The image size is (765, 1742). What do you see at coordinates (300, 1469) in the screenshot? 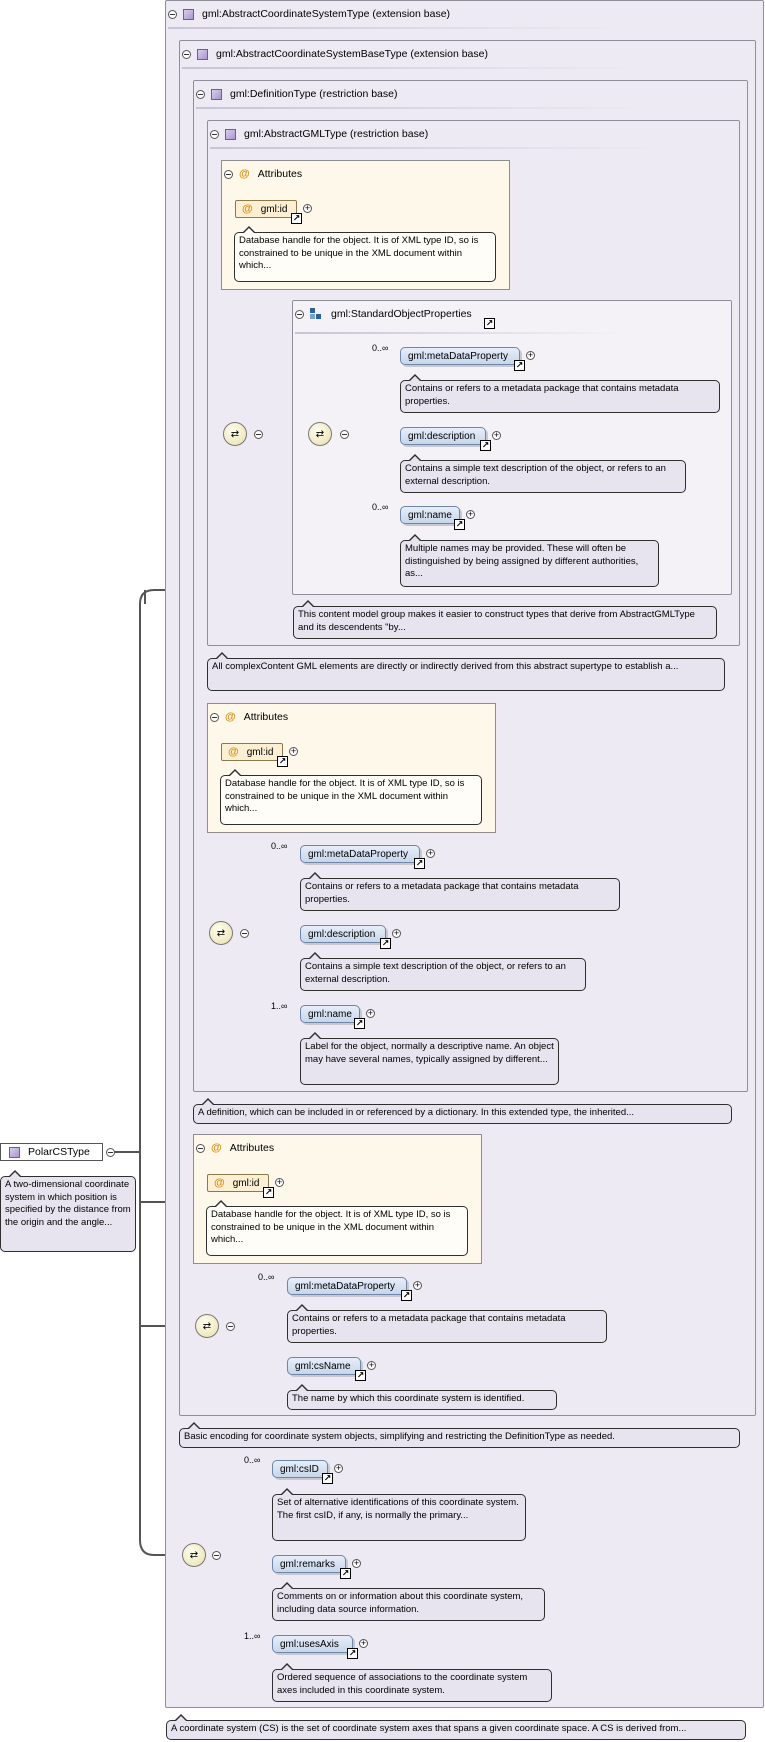
I see `element-csid: gml:csID` at bounding box center [300, 1469].